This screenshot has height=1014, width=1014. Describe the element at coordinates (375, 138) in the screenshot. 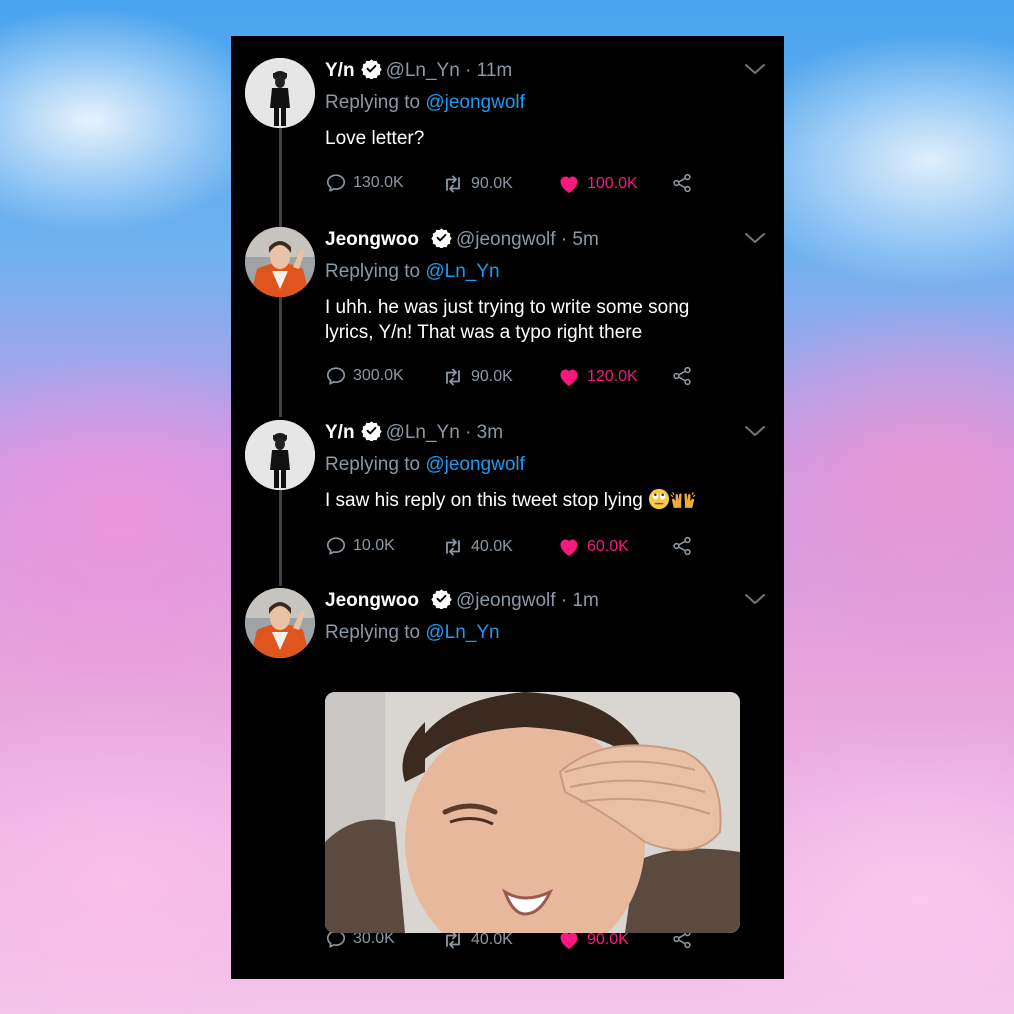

I see `tweet-text: Love letter?` at that location.